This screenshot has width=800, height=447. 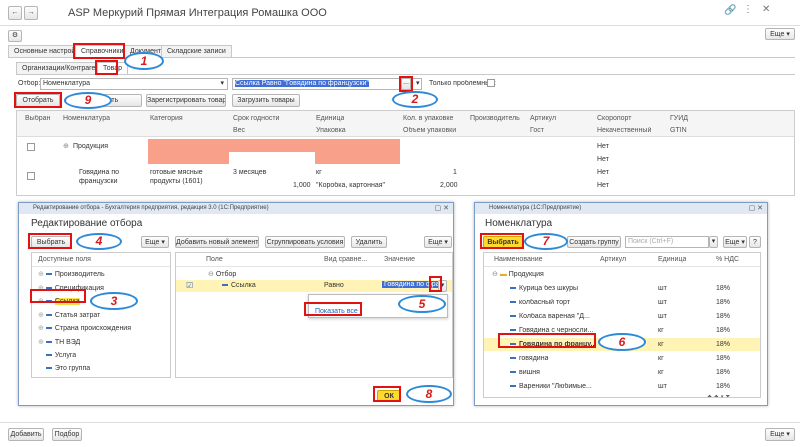 What do you see at coordinates (369, 242) in the screenshot?
I see `delete-button: Удалить` at bounding box center [369, 242].